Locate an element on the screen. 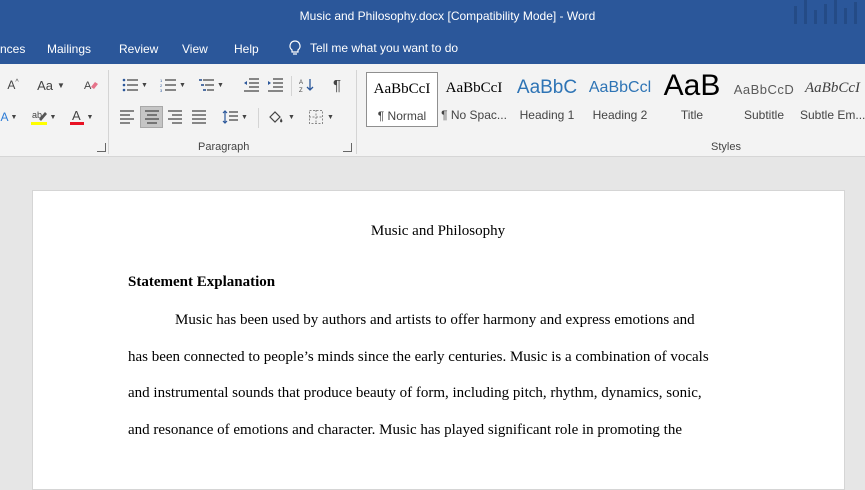  paragraph-group-label: Paragraph is located at coordinates (224, 147).